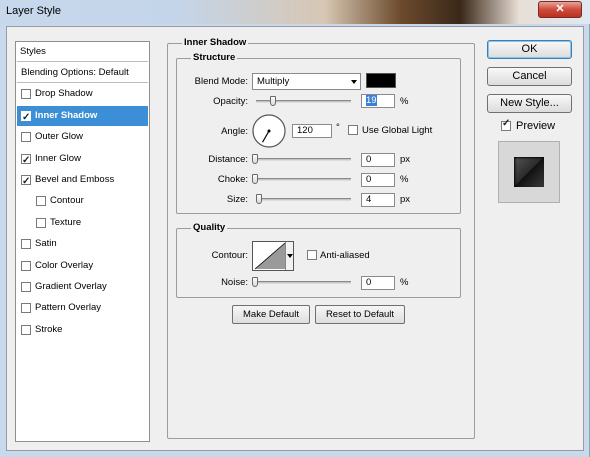 The height and width of the screenshot is (457, 590). Describe the element at coordinates (378, 200) in the screenshot. I see `size-input: 4` at that location.